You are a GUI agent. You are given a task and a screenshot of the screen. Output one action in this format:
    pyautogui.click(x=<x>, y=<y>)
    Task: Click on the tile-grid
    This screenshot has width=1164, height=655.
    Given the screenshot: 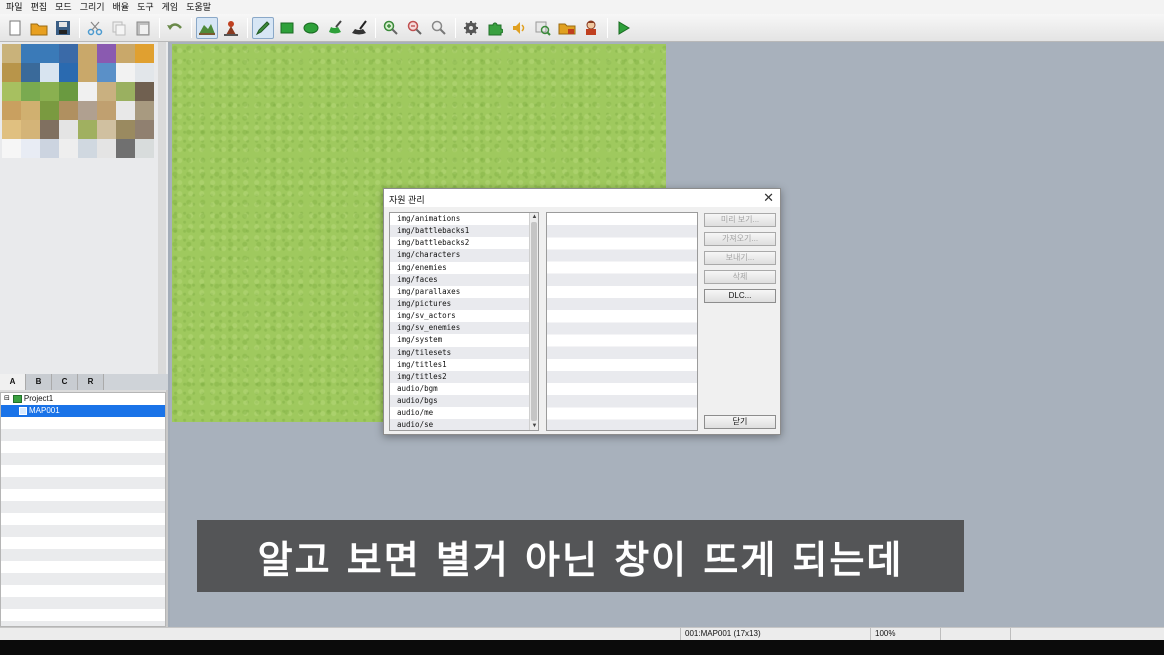 What is the action you would take?
    pyautogui.click(x=79, y=102)
    